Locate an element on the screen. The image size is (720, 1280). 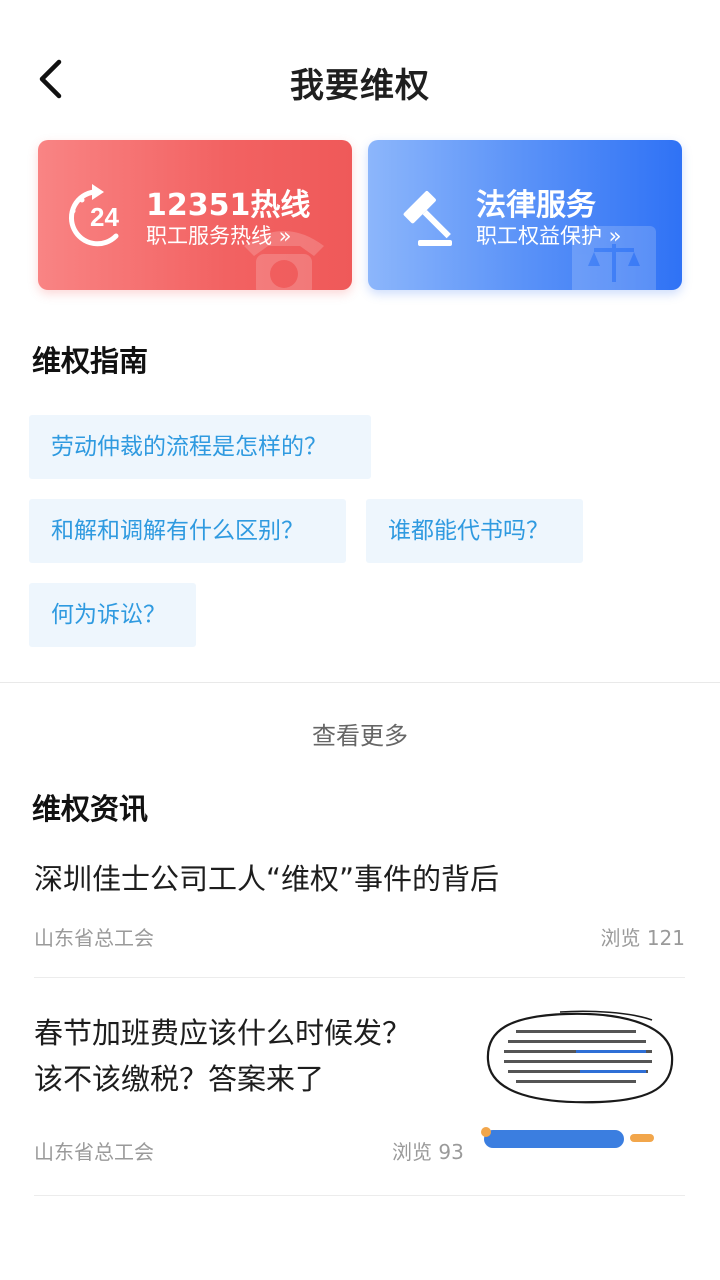
view-more-link: 查看更多 is located at coordinates (360, 733).